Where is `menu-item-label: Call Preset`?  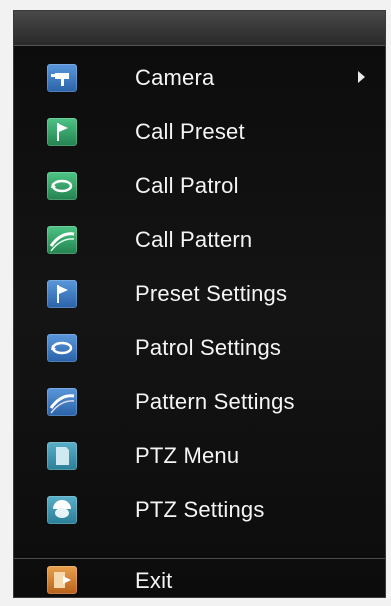
menu-item-label: Call Preset is located at coordinates (190, 131).